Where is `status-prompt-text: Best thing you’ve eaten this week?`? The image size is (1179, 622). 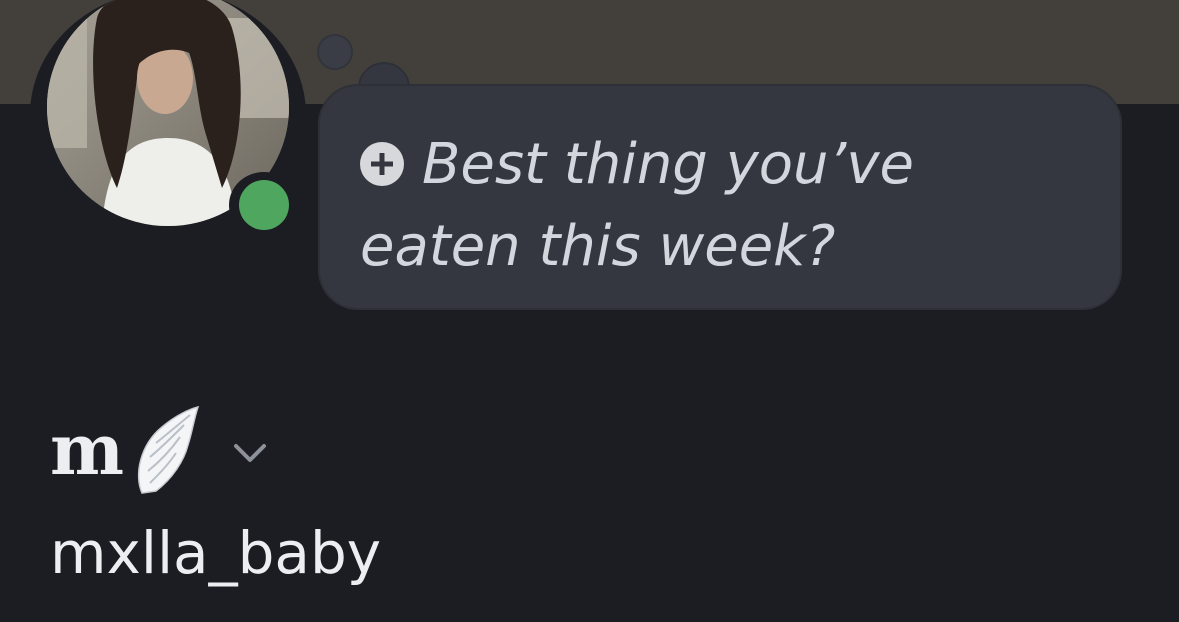 status-prompt-text: Best thing you’ve eaten this week? is located at coordinates (637, 205).